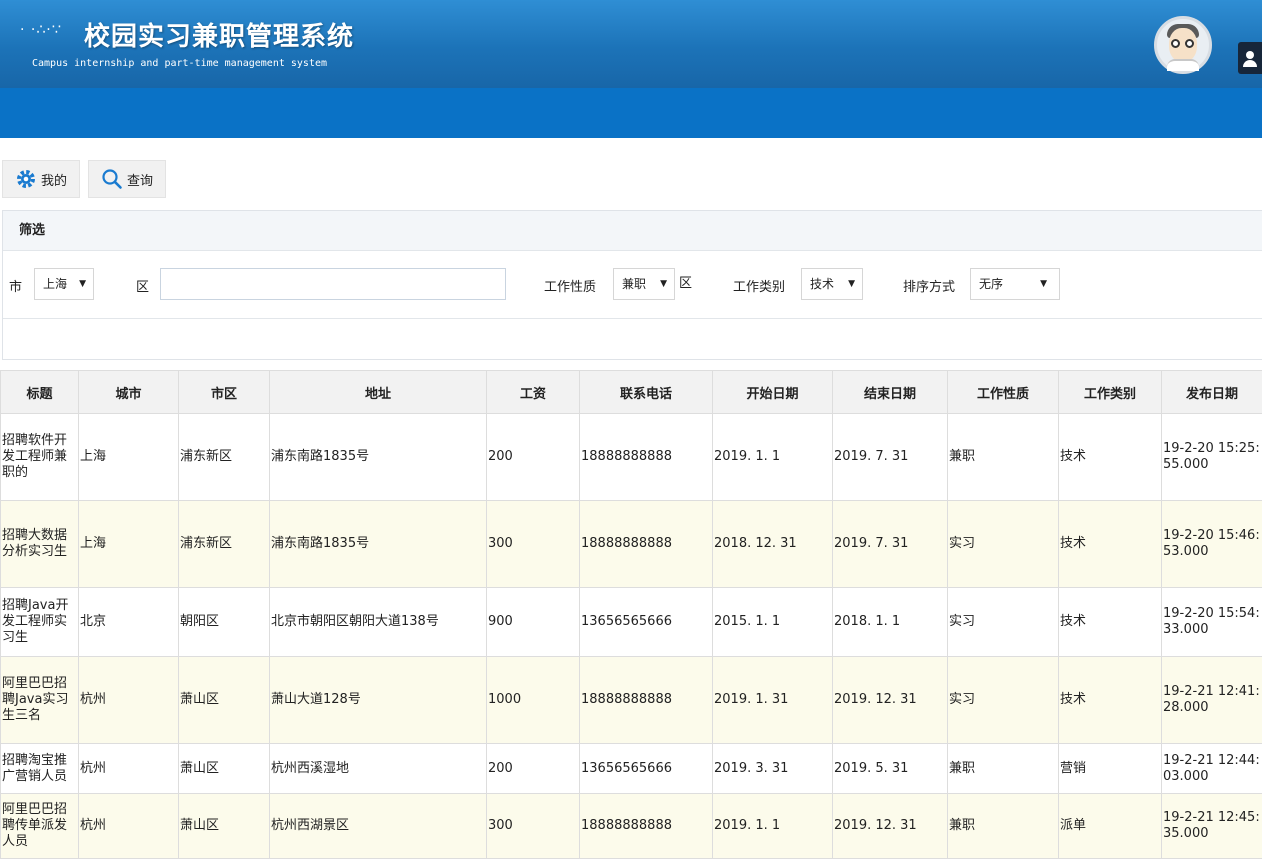 This screenshot has width=1262, height=863. I want to click on mine-button: 我的, so click(41, 179).